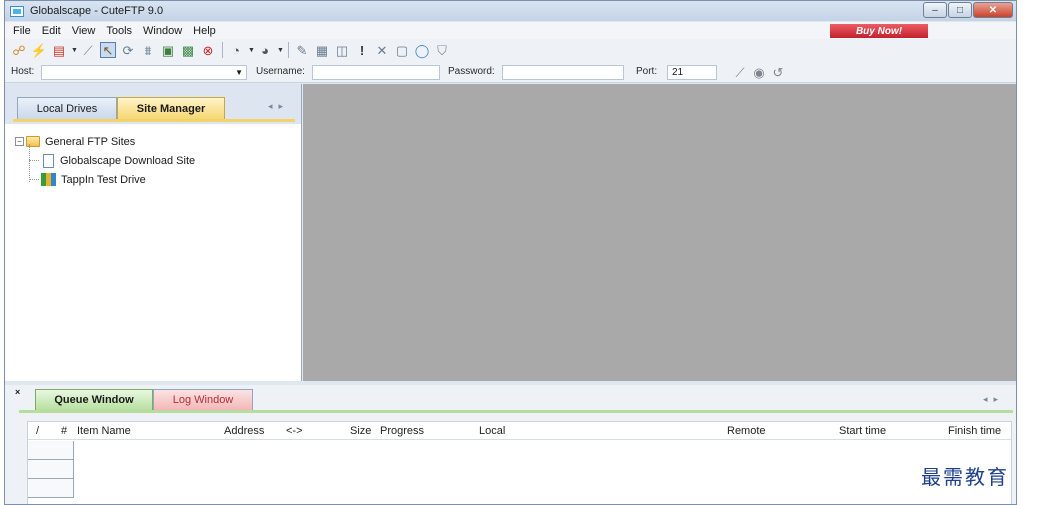 Image resolution: width=1041 pixels, height=505 pixels. I want to click on tappin-drive-icon, so click(48, 179).